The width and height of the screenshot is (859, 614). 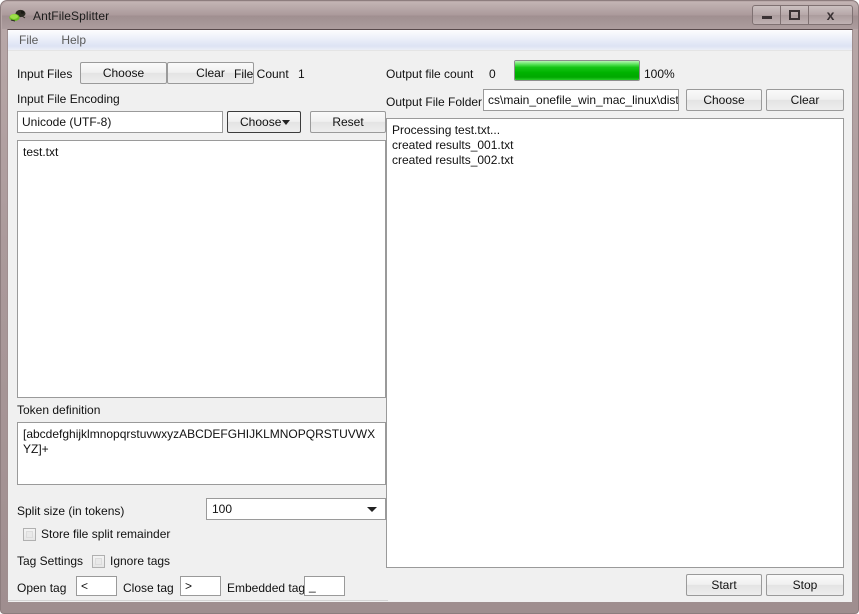 I want to click on output-choose-button: Choose, so click(x=724, y=100).